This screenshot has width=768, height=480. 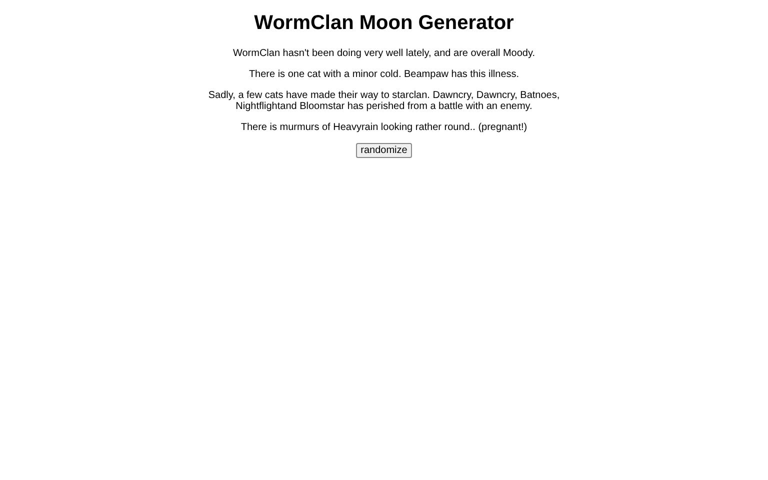 What do you see at coordinates (384, 74) in the screenshot?
I see `paragraph: There is one cat with a minor cold. Beampaw has this illness.` at bounding box center [384, 74].